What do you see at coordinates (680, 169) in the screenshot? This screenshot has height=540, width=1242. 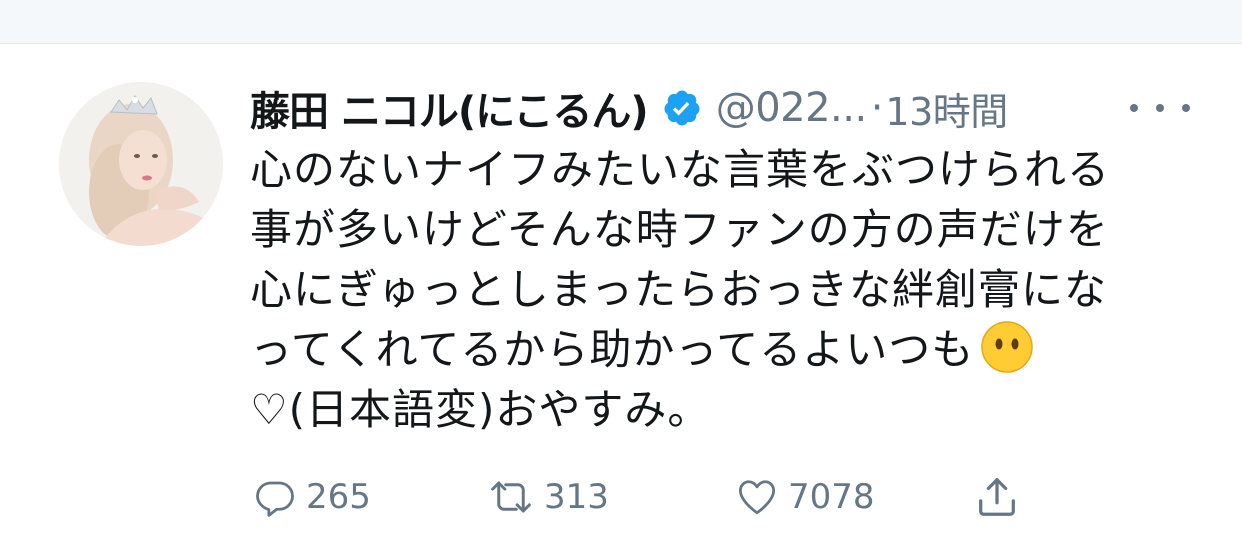 I see `tweet-text-line: 心のないナイフみたいな言葉をぶつけられる` at bounding box center [680, 169].